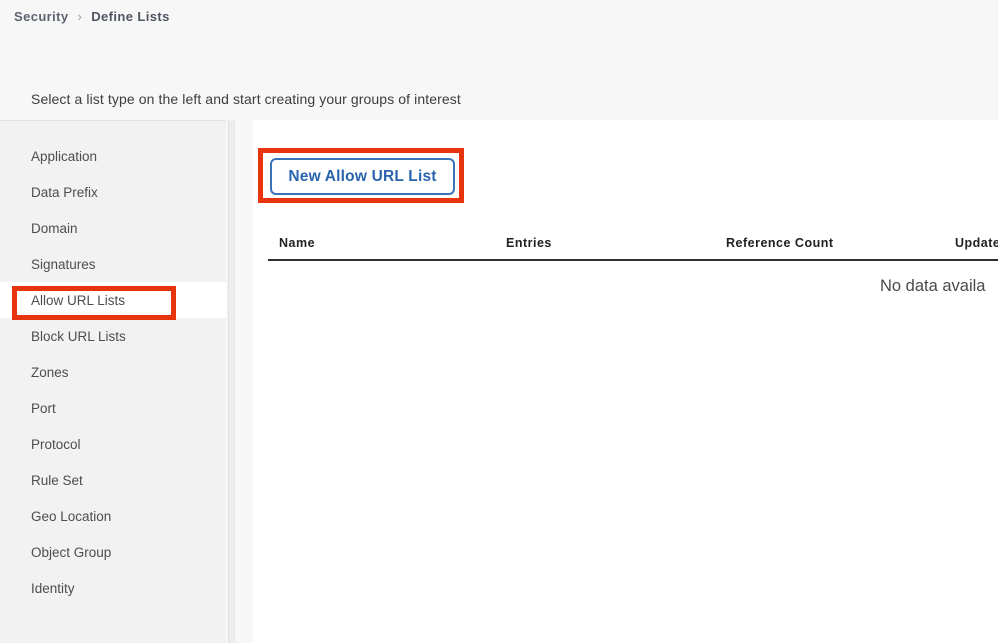 The height and width of the screenshot is (643, 998). What do you see at coordinates (297, 243) in the screenshot?
I see `table-column-header-name: Name` at bounding box center [297, 243].